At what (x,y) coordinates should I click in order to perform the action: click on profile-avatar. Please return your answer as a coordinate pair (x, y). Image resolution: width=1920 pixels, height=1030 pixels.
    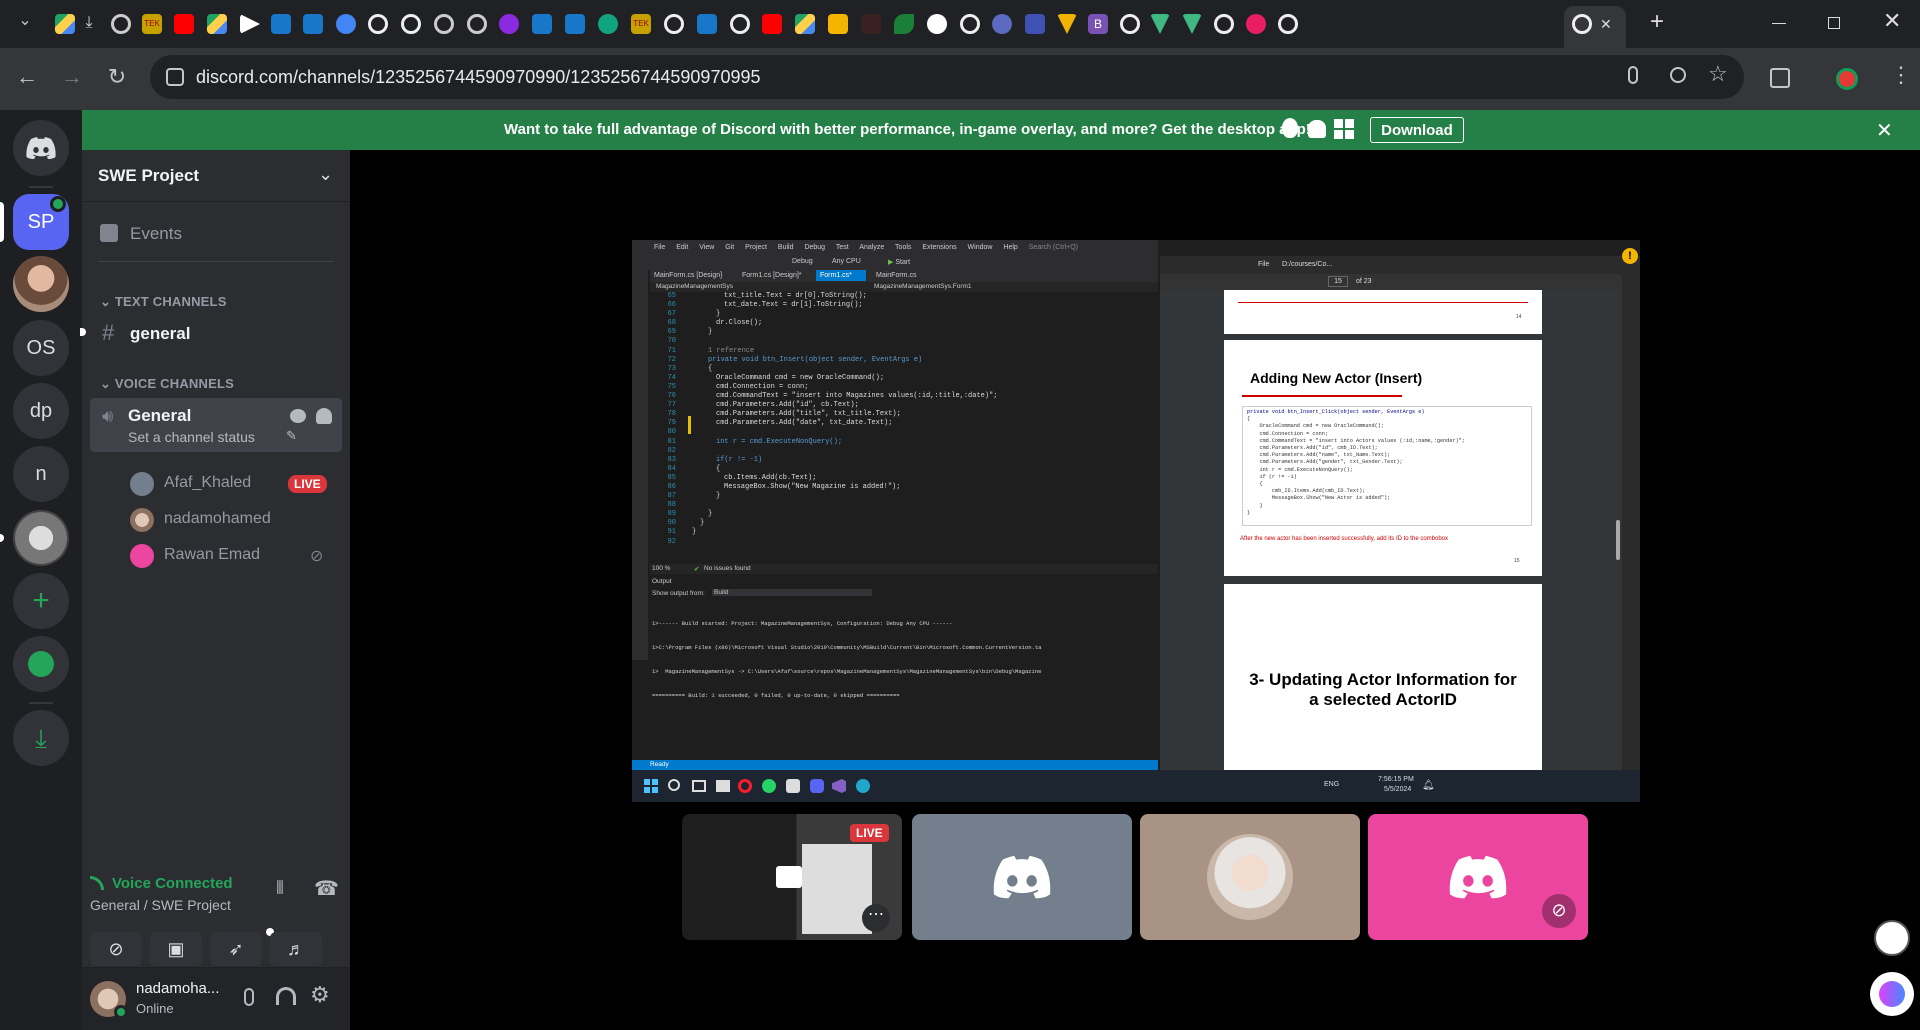
    Looking at the image, I should click on (1847, 79).